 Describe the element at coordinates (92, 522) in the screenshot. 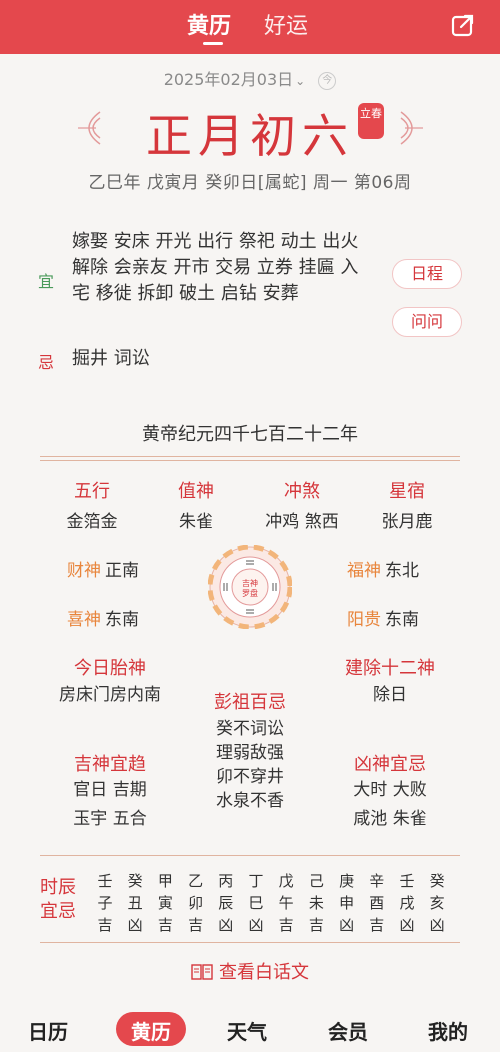

I see `wuxing-value: 金箔金` at that location.